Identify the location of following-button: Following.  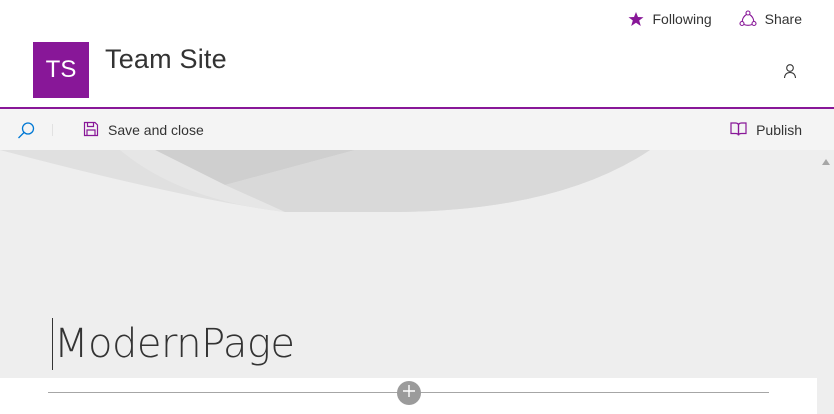
(669, 19).